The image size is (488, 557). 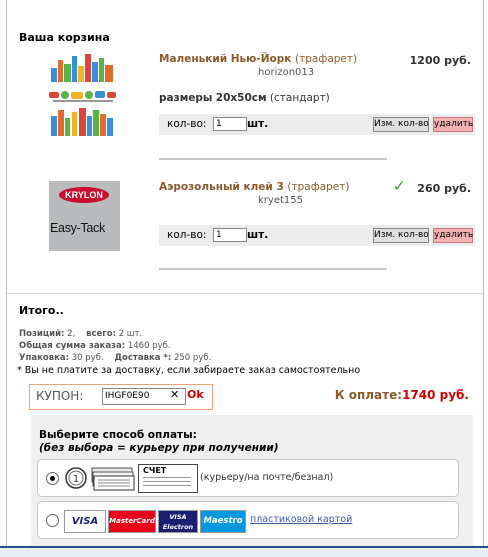 I want to click on item-title: Аэрозольный клей 3 (трафарет), so click(x=254, y=187).